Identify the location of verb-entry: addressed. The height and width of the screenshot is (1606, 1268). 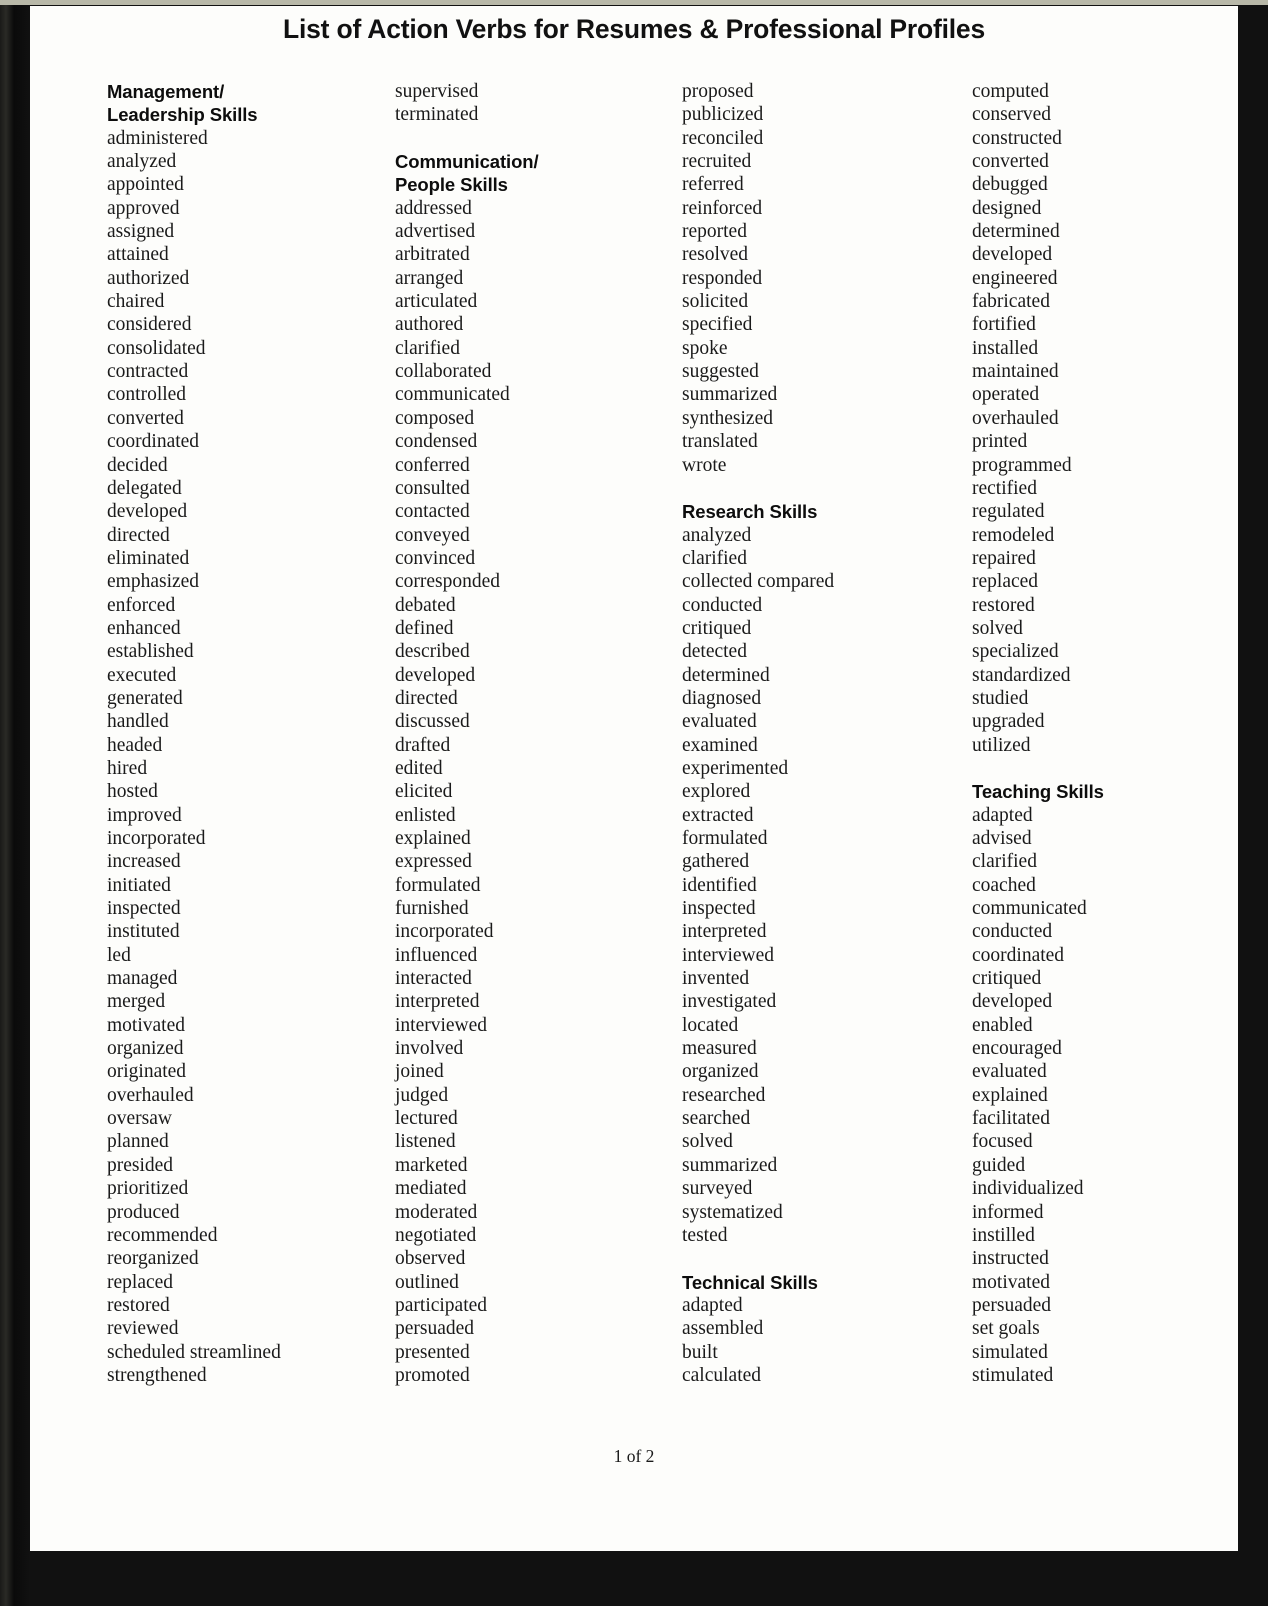
(433, 208).